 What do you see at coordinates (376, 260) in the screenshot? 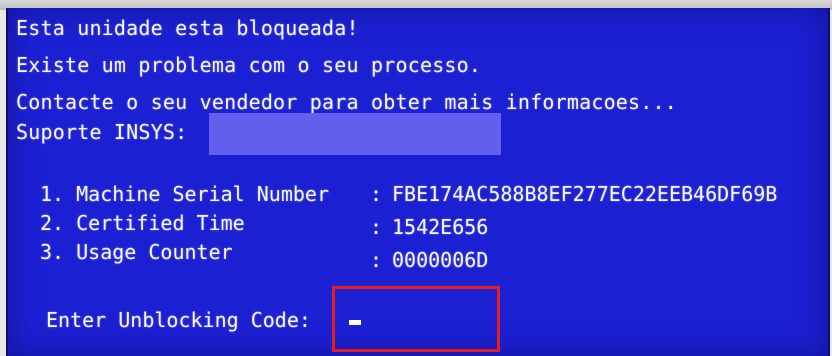
I see `detail-colon-usage-counter: :` at bounding box center [376, 260].